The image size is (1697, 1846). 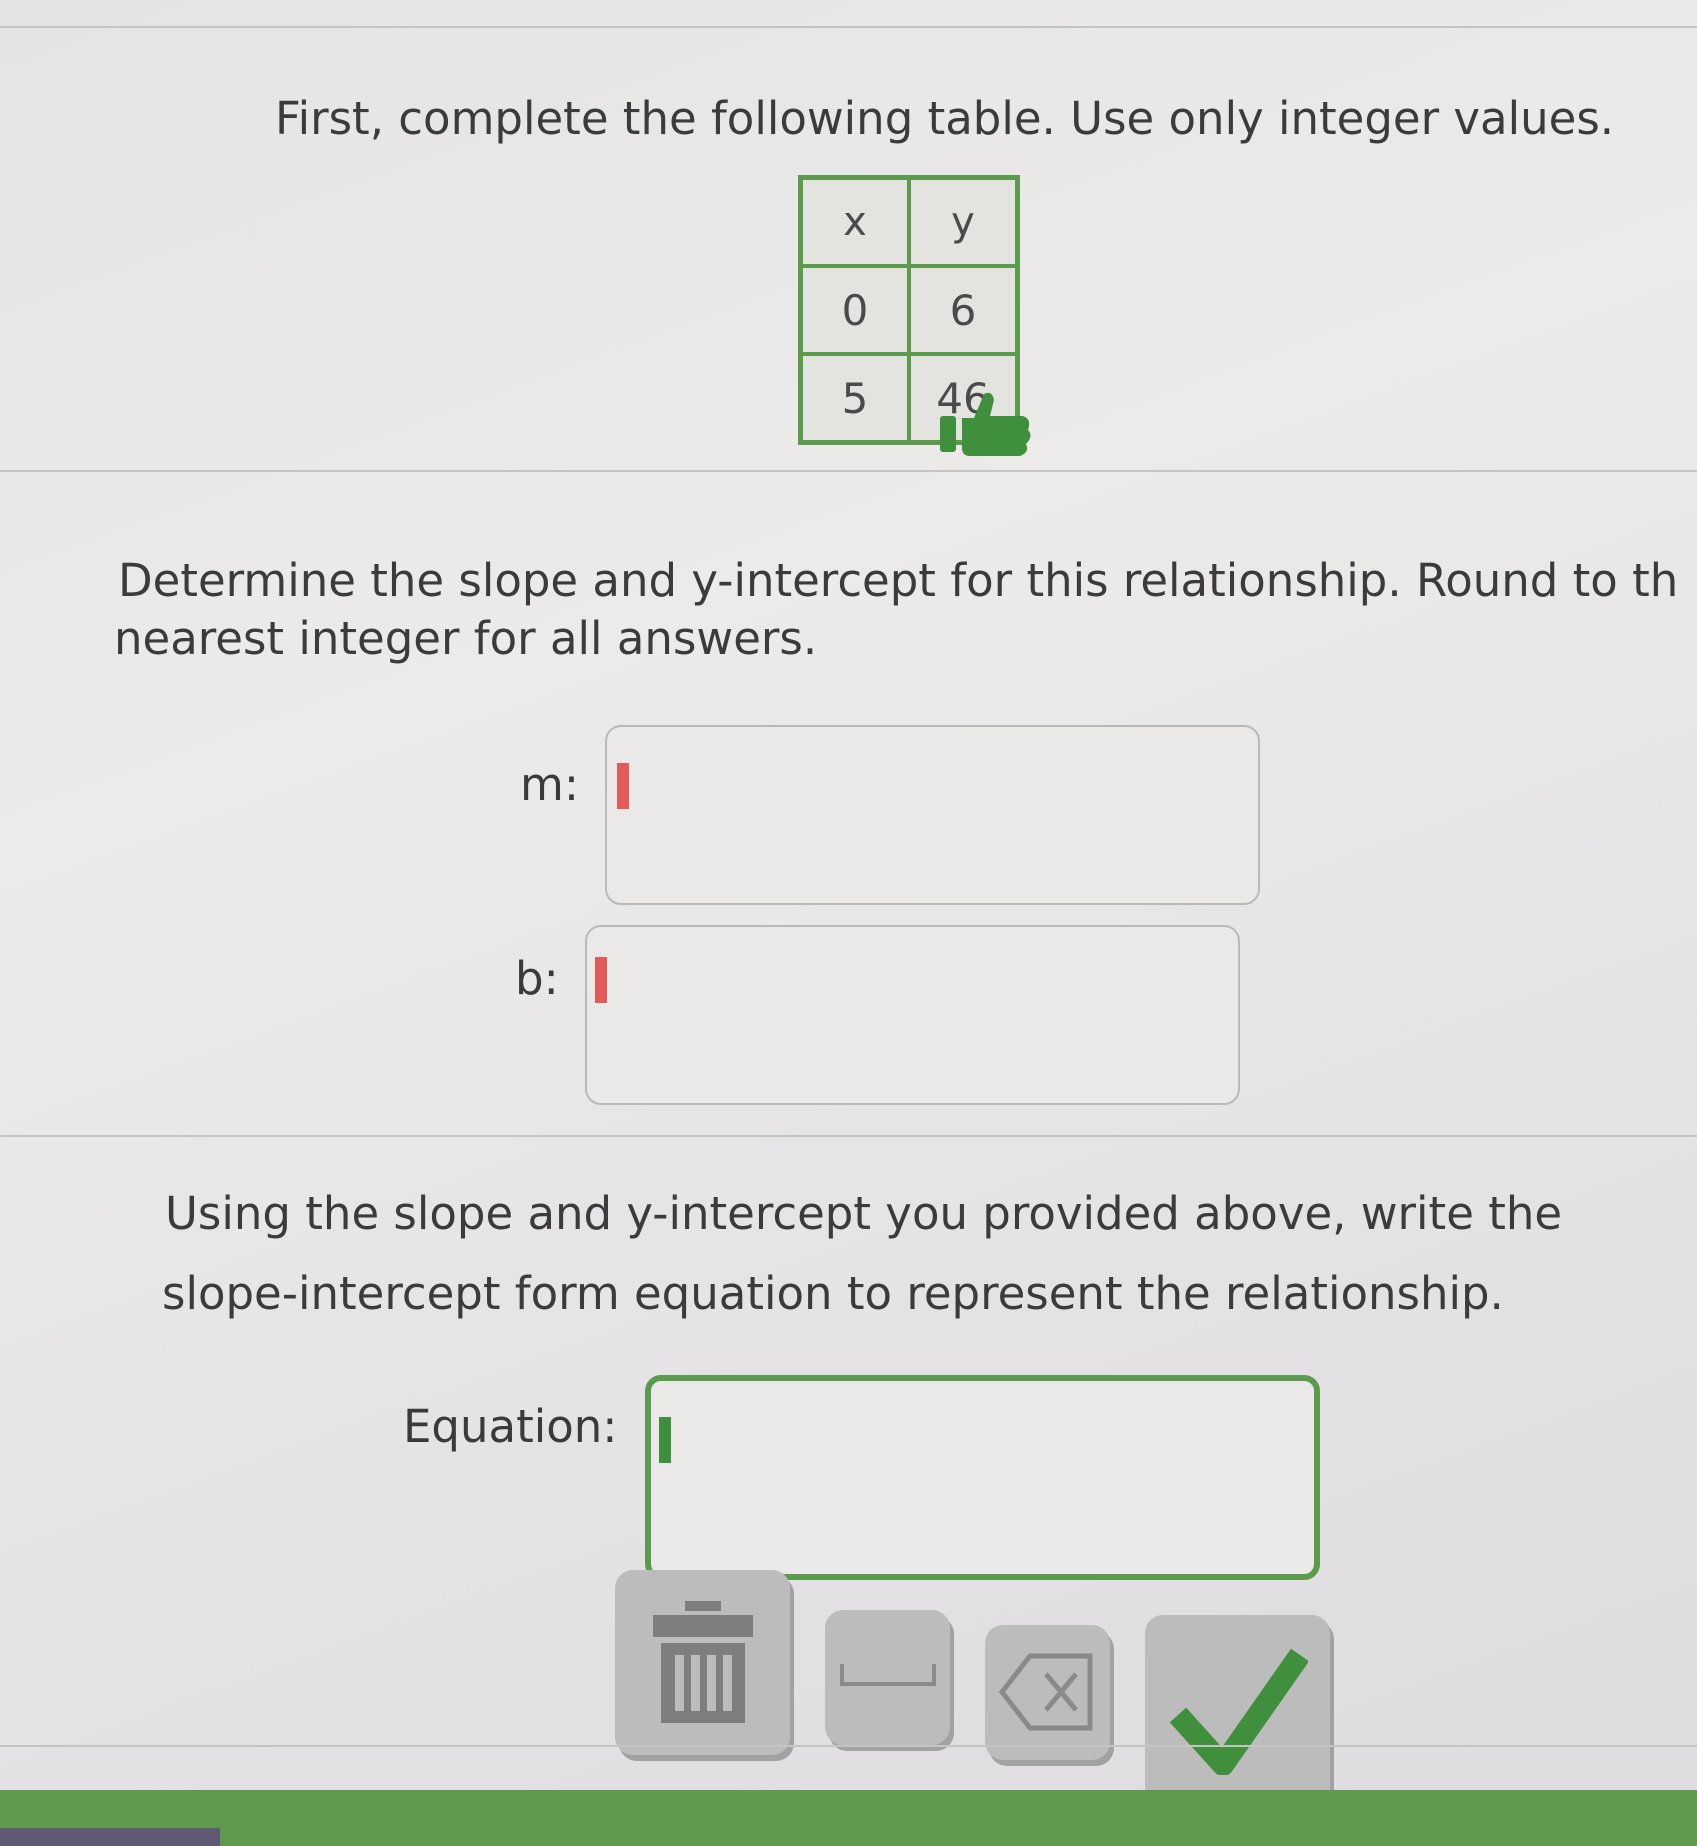 What do you see at coordinates (848, 1818) in the screenshot?
I see `bottom-progress-bar` at bounding box center [848, 1818].